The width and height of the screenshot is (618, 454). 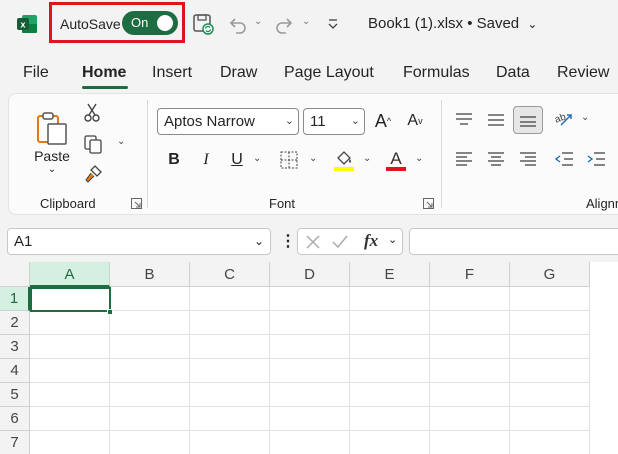 I want to click on undo-dropdown-icon: ⌄, so click(x=259, y=23).